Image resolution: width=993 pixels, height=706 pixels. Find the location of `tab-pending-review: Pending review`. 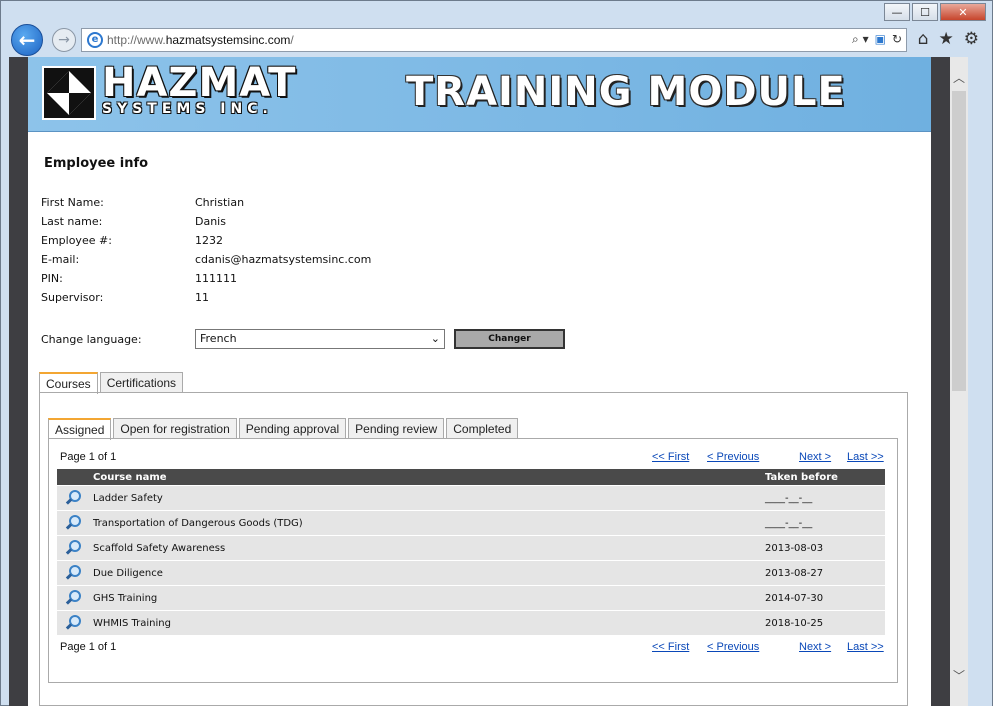

tab-pending-review: Pending review is located at coordinates (396, 428).